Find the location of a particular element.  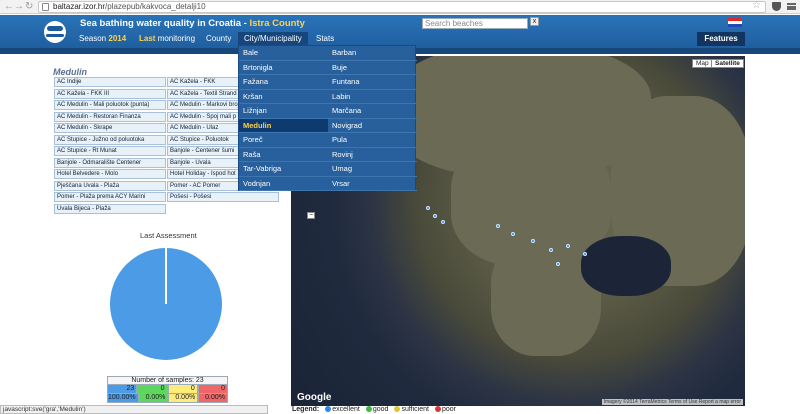

percents-row: 100.00% 0.00% 0.00% 0.00% is located at coordinates (167, 398).